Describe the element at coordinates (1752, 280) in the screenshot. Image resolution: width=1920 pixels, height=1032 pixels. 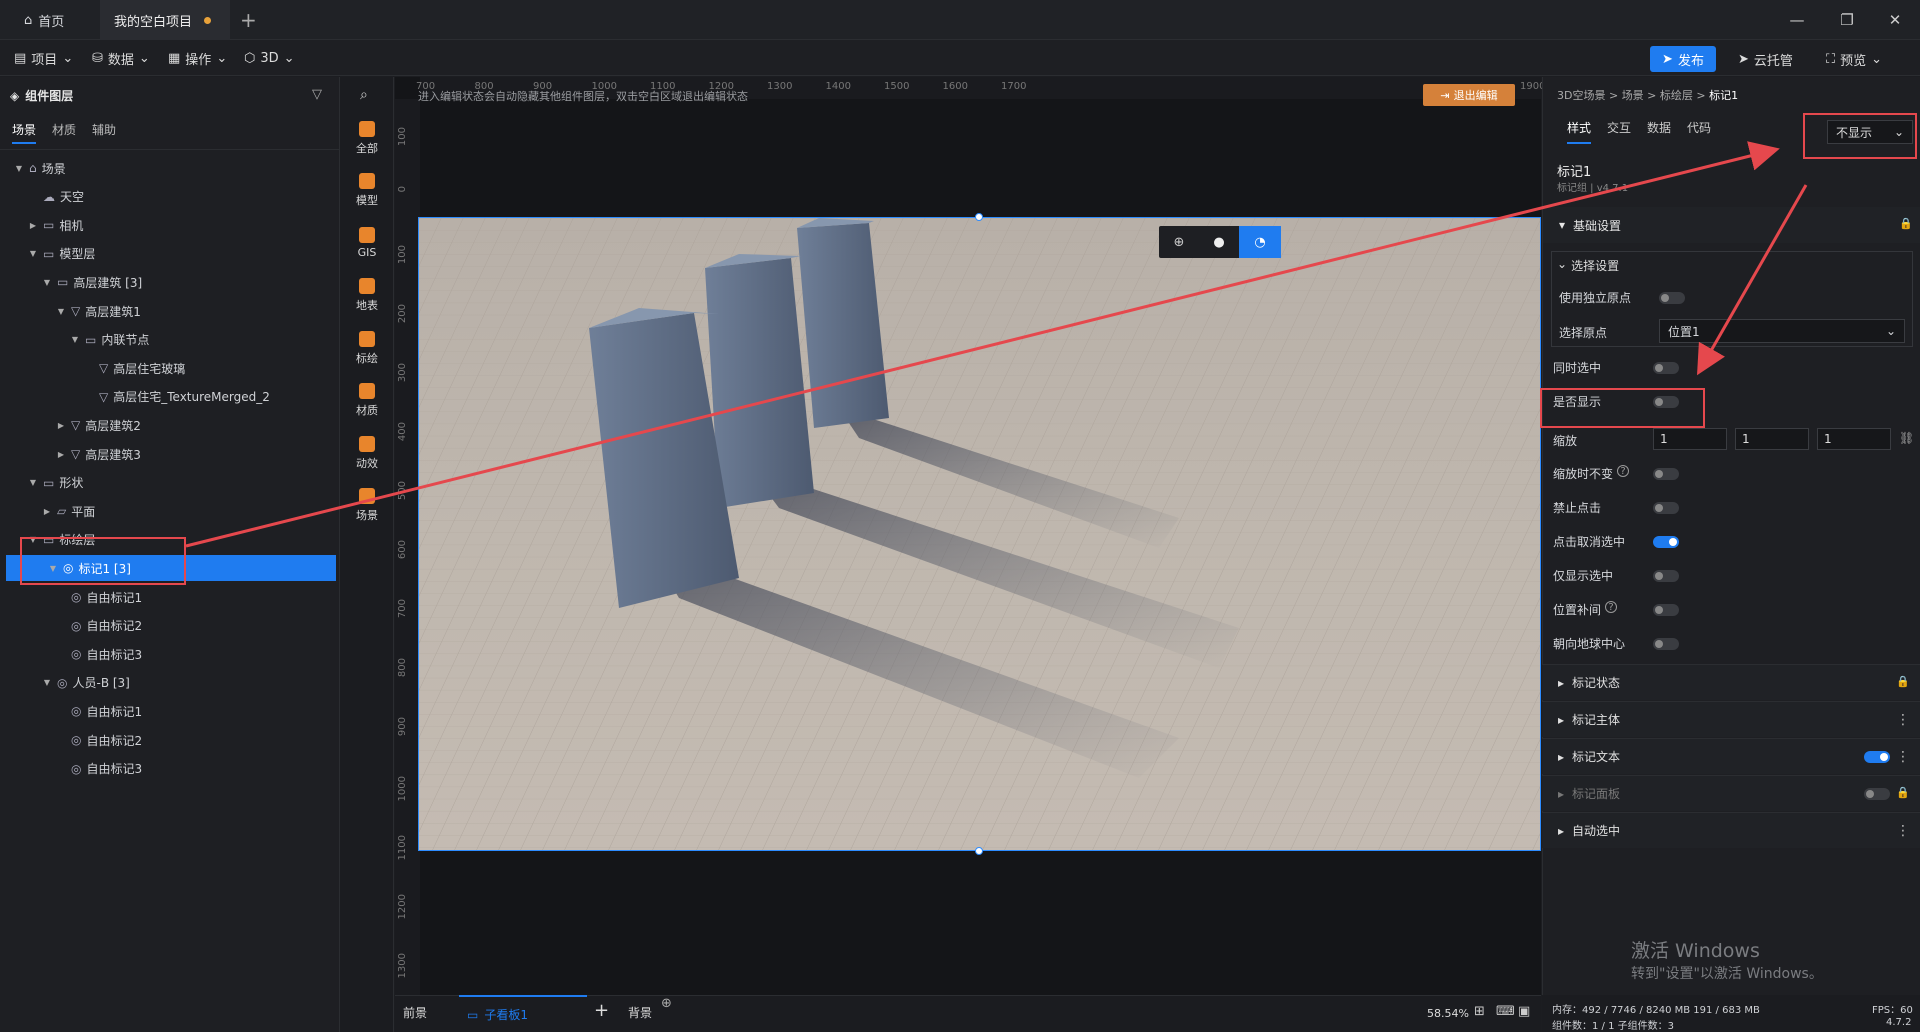
I see `arrow-line` at that location.